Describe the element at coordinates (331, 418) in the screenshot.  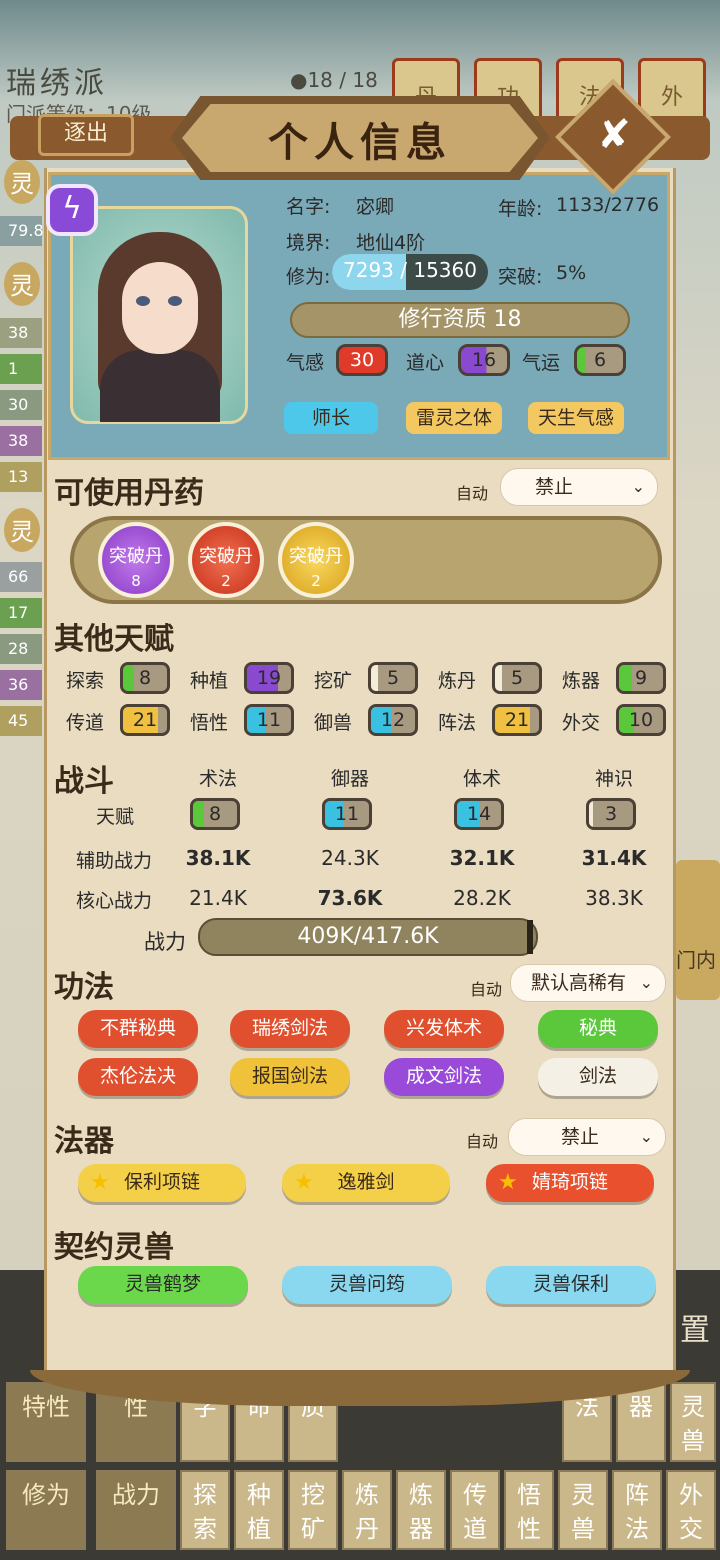
I see `tag-mentor: 师长` at that location.